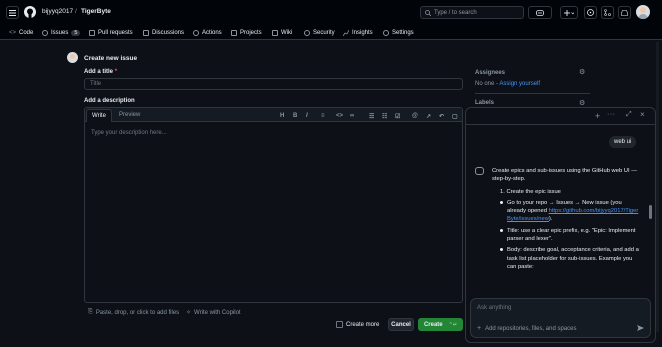 Image resolution: width=662 pixels, height=347 pixels. Describe the element at coordinates (352, 116) in the screenshot. I see `link-icon: ∞` at that location.